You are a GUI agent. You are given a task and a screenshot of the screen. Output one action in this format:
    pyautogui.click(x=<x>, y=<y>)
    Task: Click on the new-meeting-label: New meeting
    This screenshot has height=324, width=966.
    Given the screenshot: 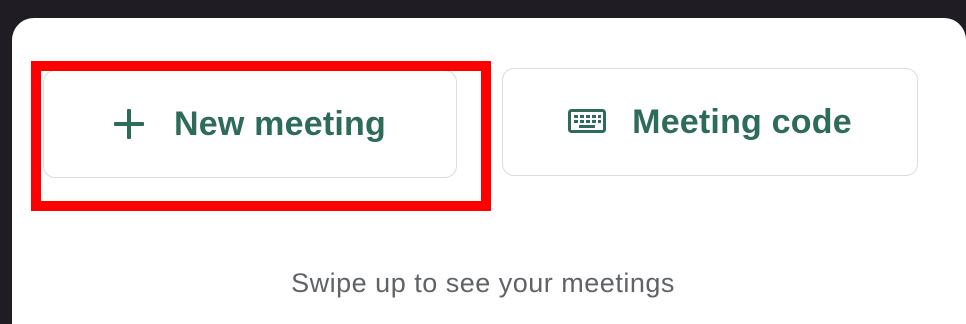 What is the action you would take?
    pyautogui.click(x=280, y=123)
    